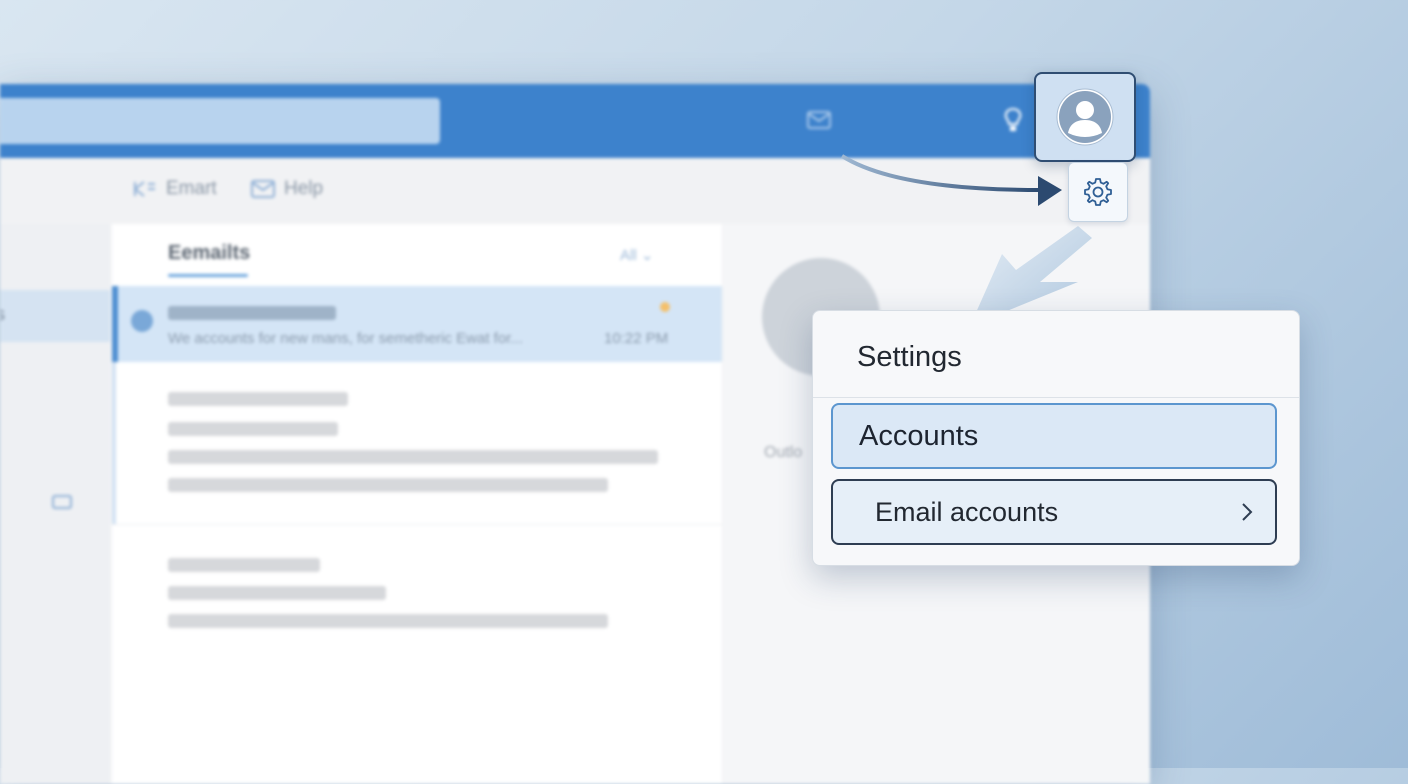 Image resolution: width=1408 pixels, height=784 pixels. I want to click on selection-check-icon, so click(142, 321).